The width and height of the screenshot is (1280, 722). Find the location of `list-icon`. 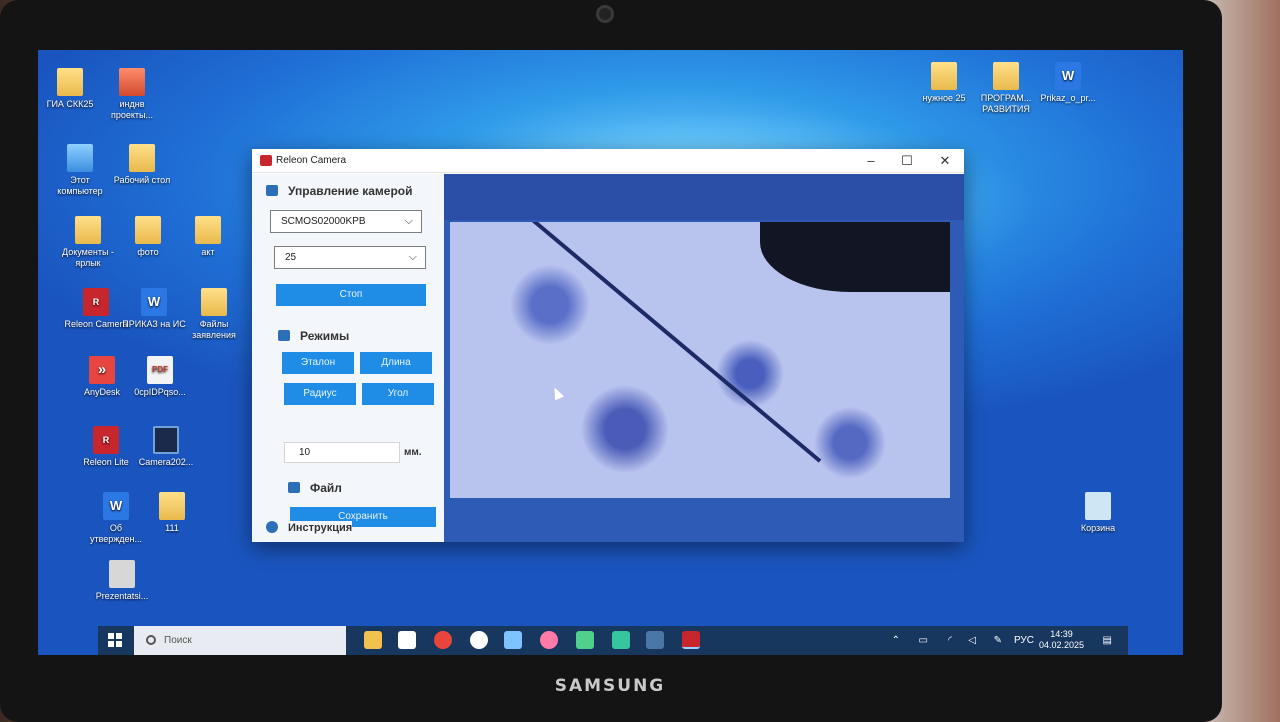

list-icon is located at coordinates (284, 335).